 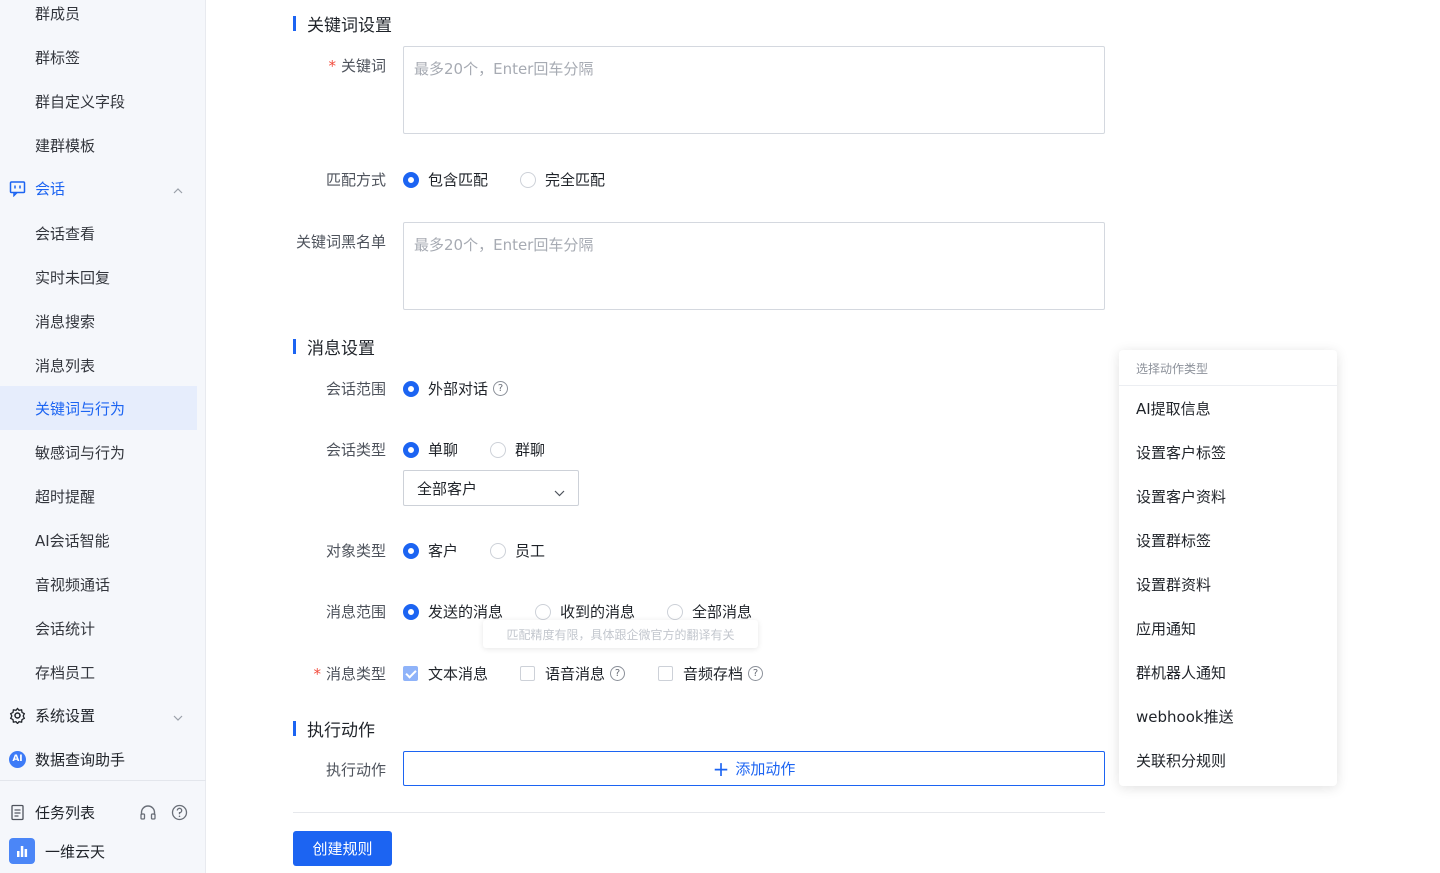 What do you see at coordinates (1228, 408) in the screenshot?
I see `action-item-ai-extract: AI提取信息` at bounding box center [1228, 408].